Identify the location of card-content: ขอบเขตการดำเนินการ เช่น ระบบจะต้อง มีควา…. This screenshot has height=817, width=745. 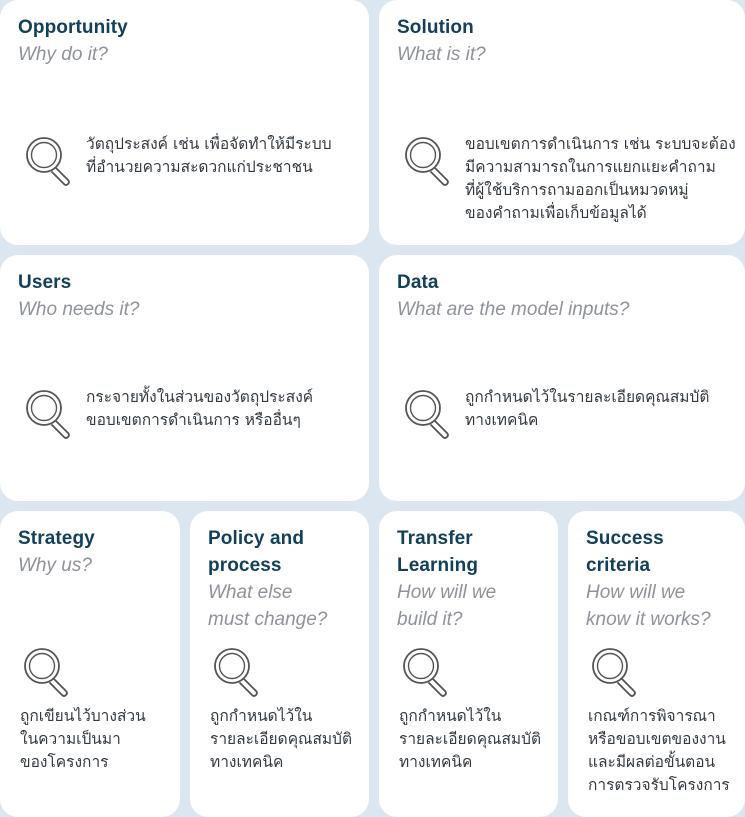
(568, 179).